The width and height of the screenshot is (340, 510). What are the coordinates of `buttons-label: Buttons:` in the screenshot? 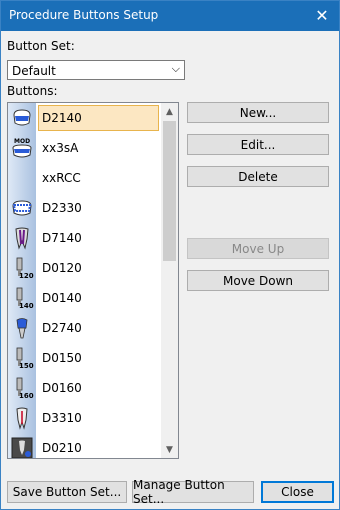 It's located at (32, 91).